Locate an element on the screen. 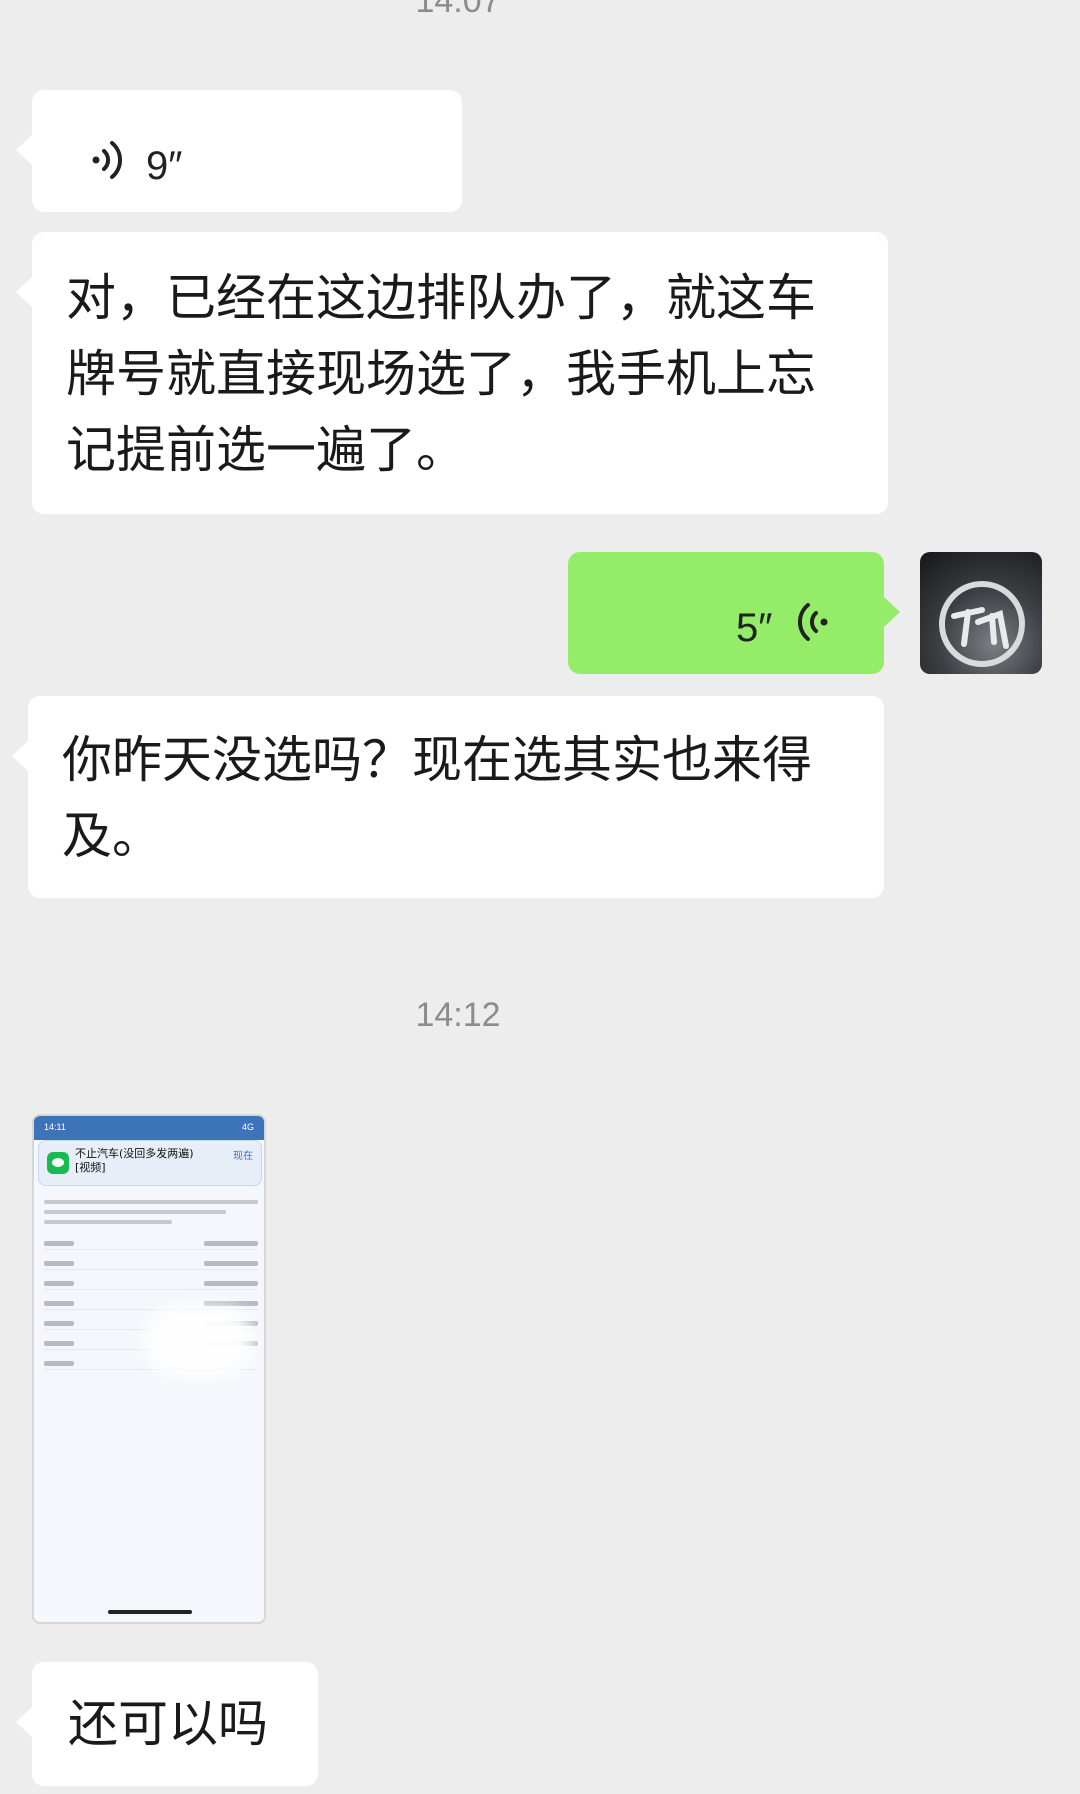  video-status-bar: 14:11 4G is located at coordinates (149, 1128).